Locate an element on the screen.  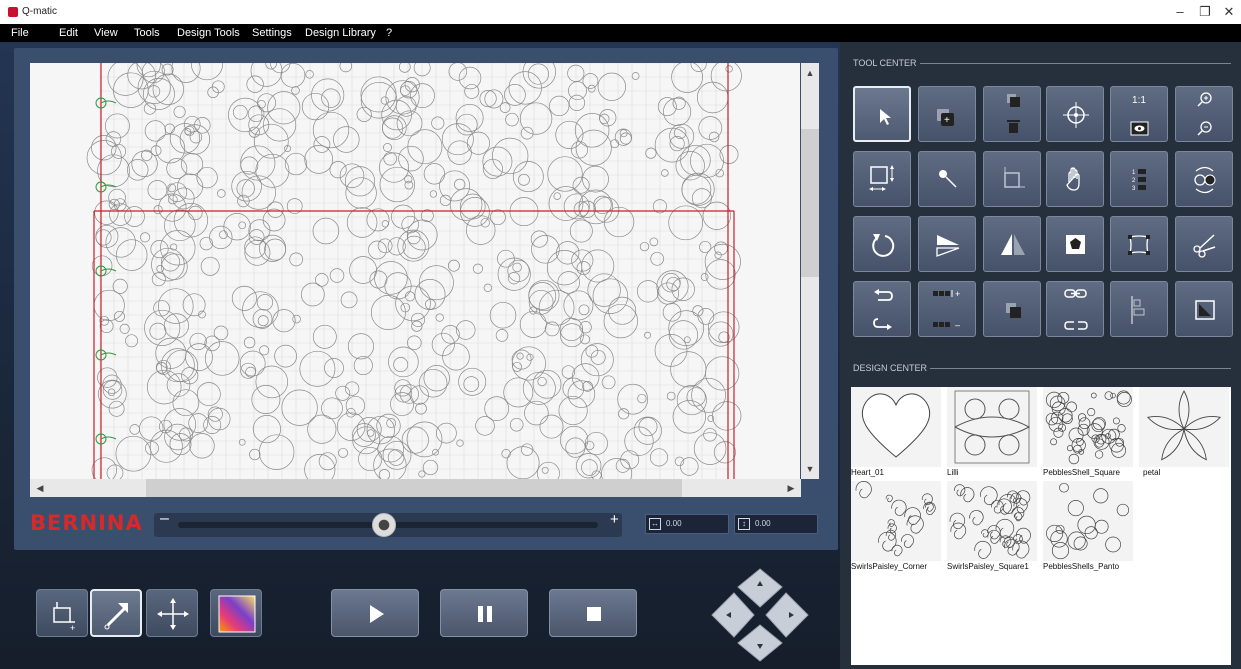
crop-button is located at coordinates (1012, 179).